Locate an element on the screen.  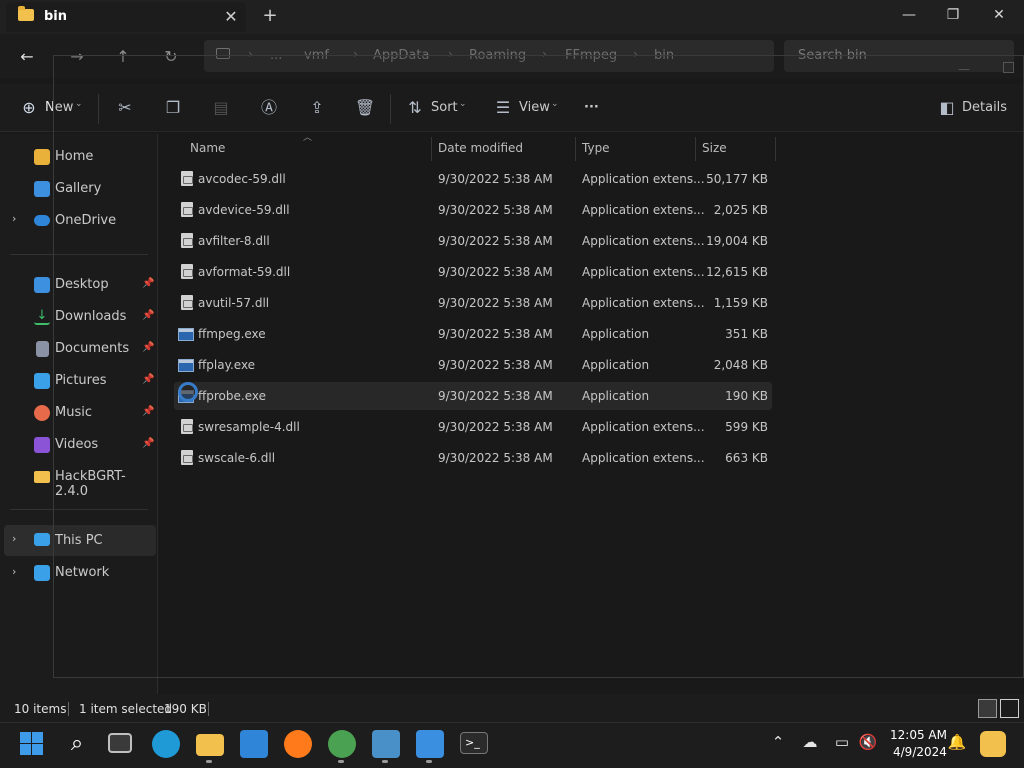
up-arrow-icon: ↑ is located at coordinates (123, 57).